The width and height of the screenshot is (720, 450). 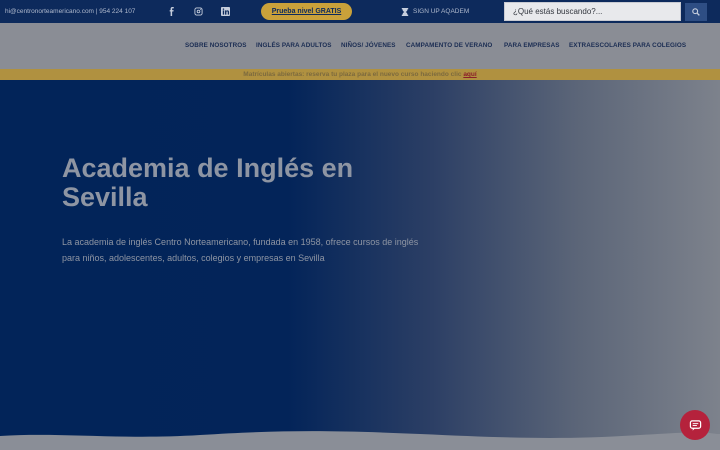 I want to click on announcement-link: aquí, so click(x=469, y=74).